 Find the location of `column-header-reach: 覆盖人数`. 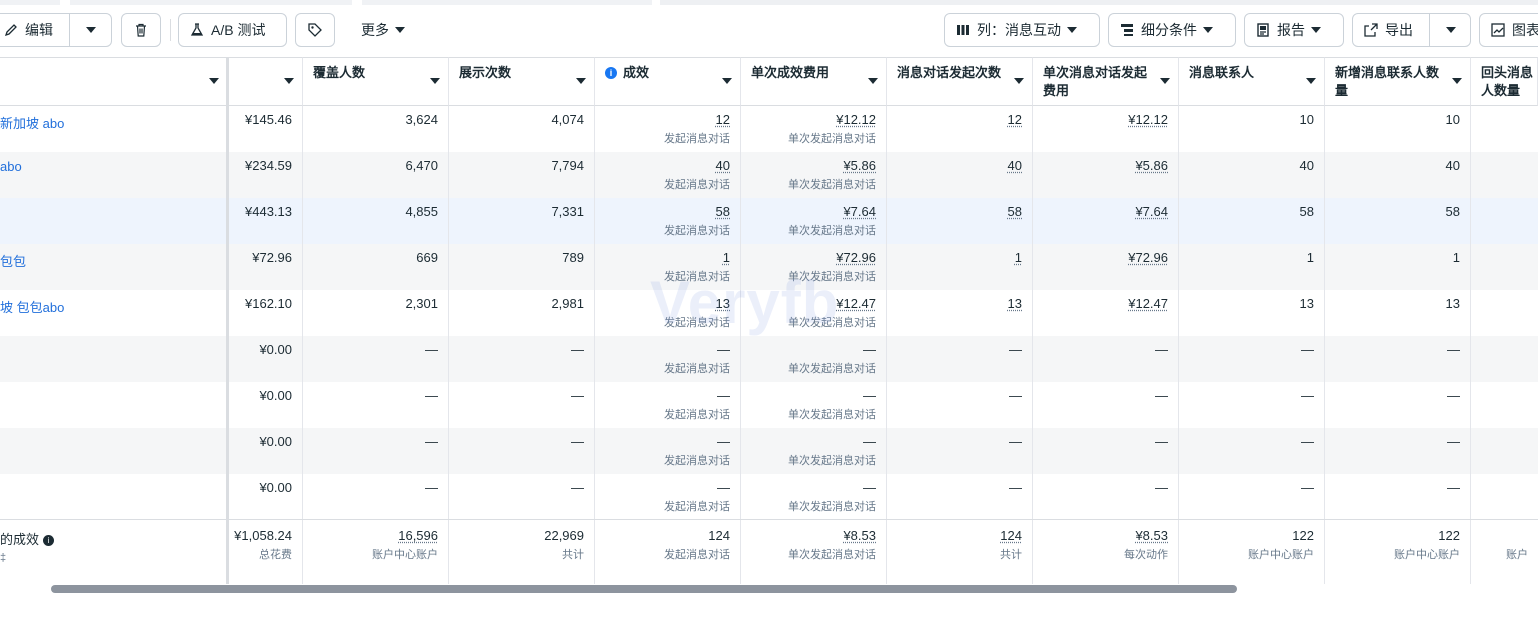

column-header-reach: 覆盖人数 is located at coordinates (376, 81).